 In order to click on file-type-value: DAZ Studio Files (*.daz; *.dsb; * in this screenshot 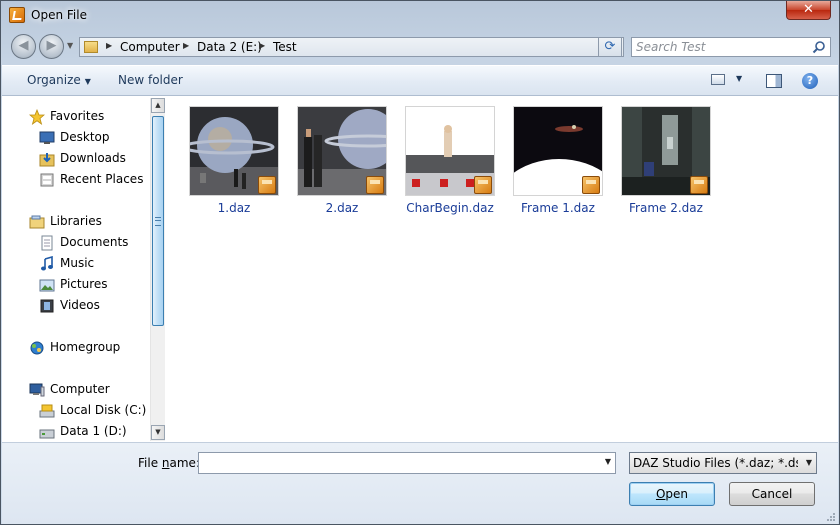, I will do `click(715, 463)`.